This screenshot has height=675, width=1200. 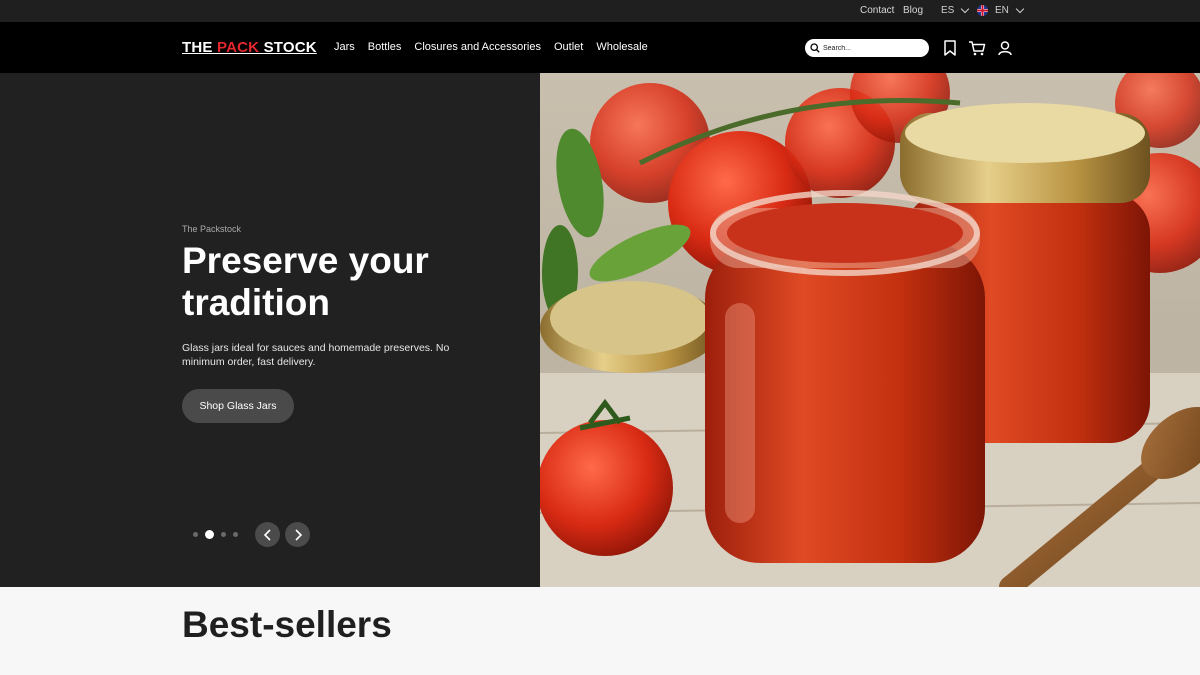 I want to click on nav-item-closures: Closures and Accessories, so click(x=477, y=47).